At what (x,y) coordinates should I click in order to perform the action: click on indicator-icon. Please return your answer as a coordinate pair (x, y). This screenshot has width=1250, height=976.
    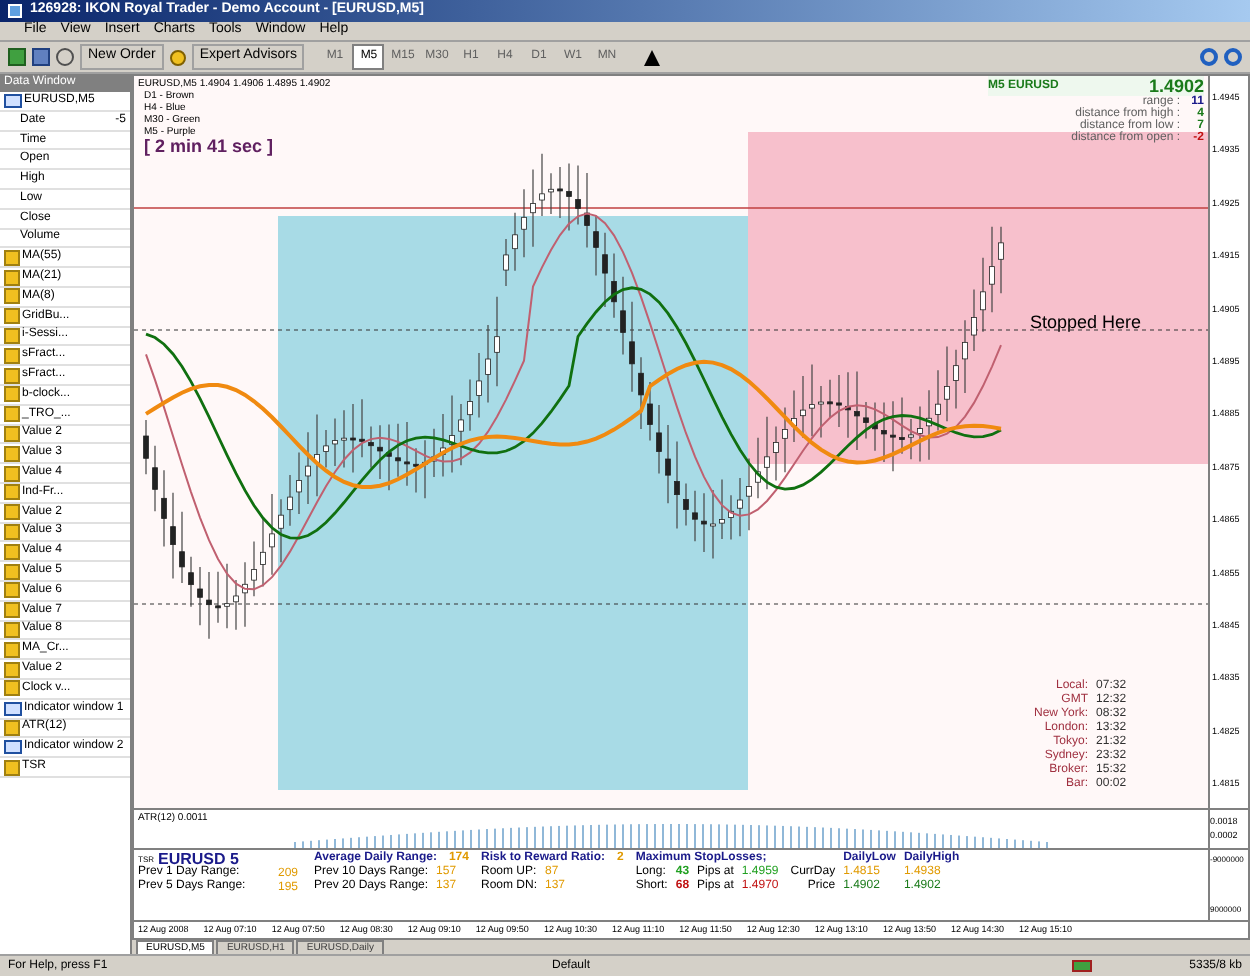
    Looking at the image, I should click on (12, 767).